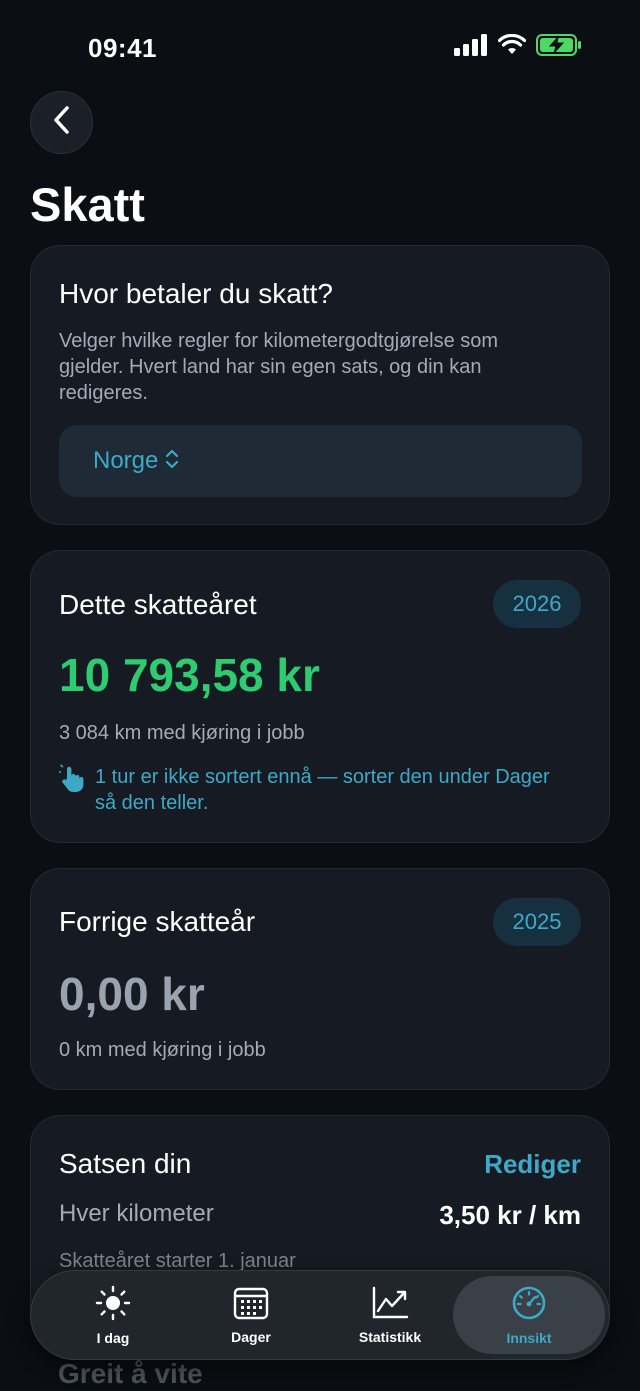 This screenshot has height=1391, width=640. What do you see at coordinates (136, 1213) in the screenshot?
I see `rate-per-km-label: Hver kilometer` at bounding box center [136, 1213].